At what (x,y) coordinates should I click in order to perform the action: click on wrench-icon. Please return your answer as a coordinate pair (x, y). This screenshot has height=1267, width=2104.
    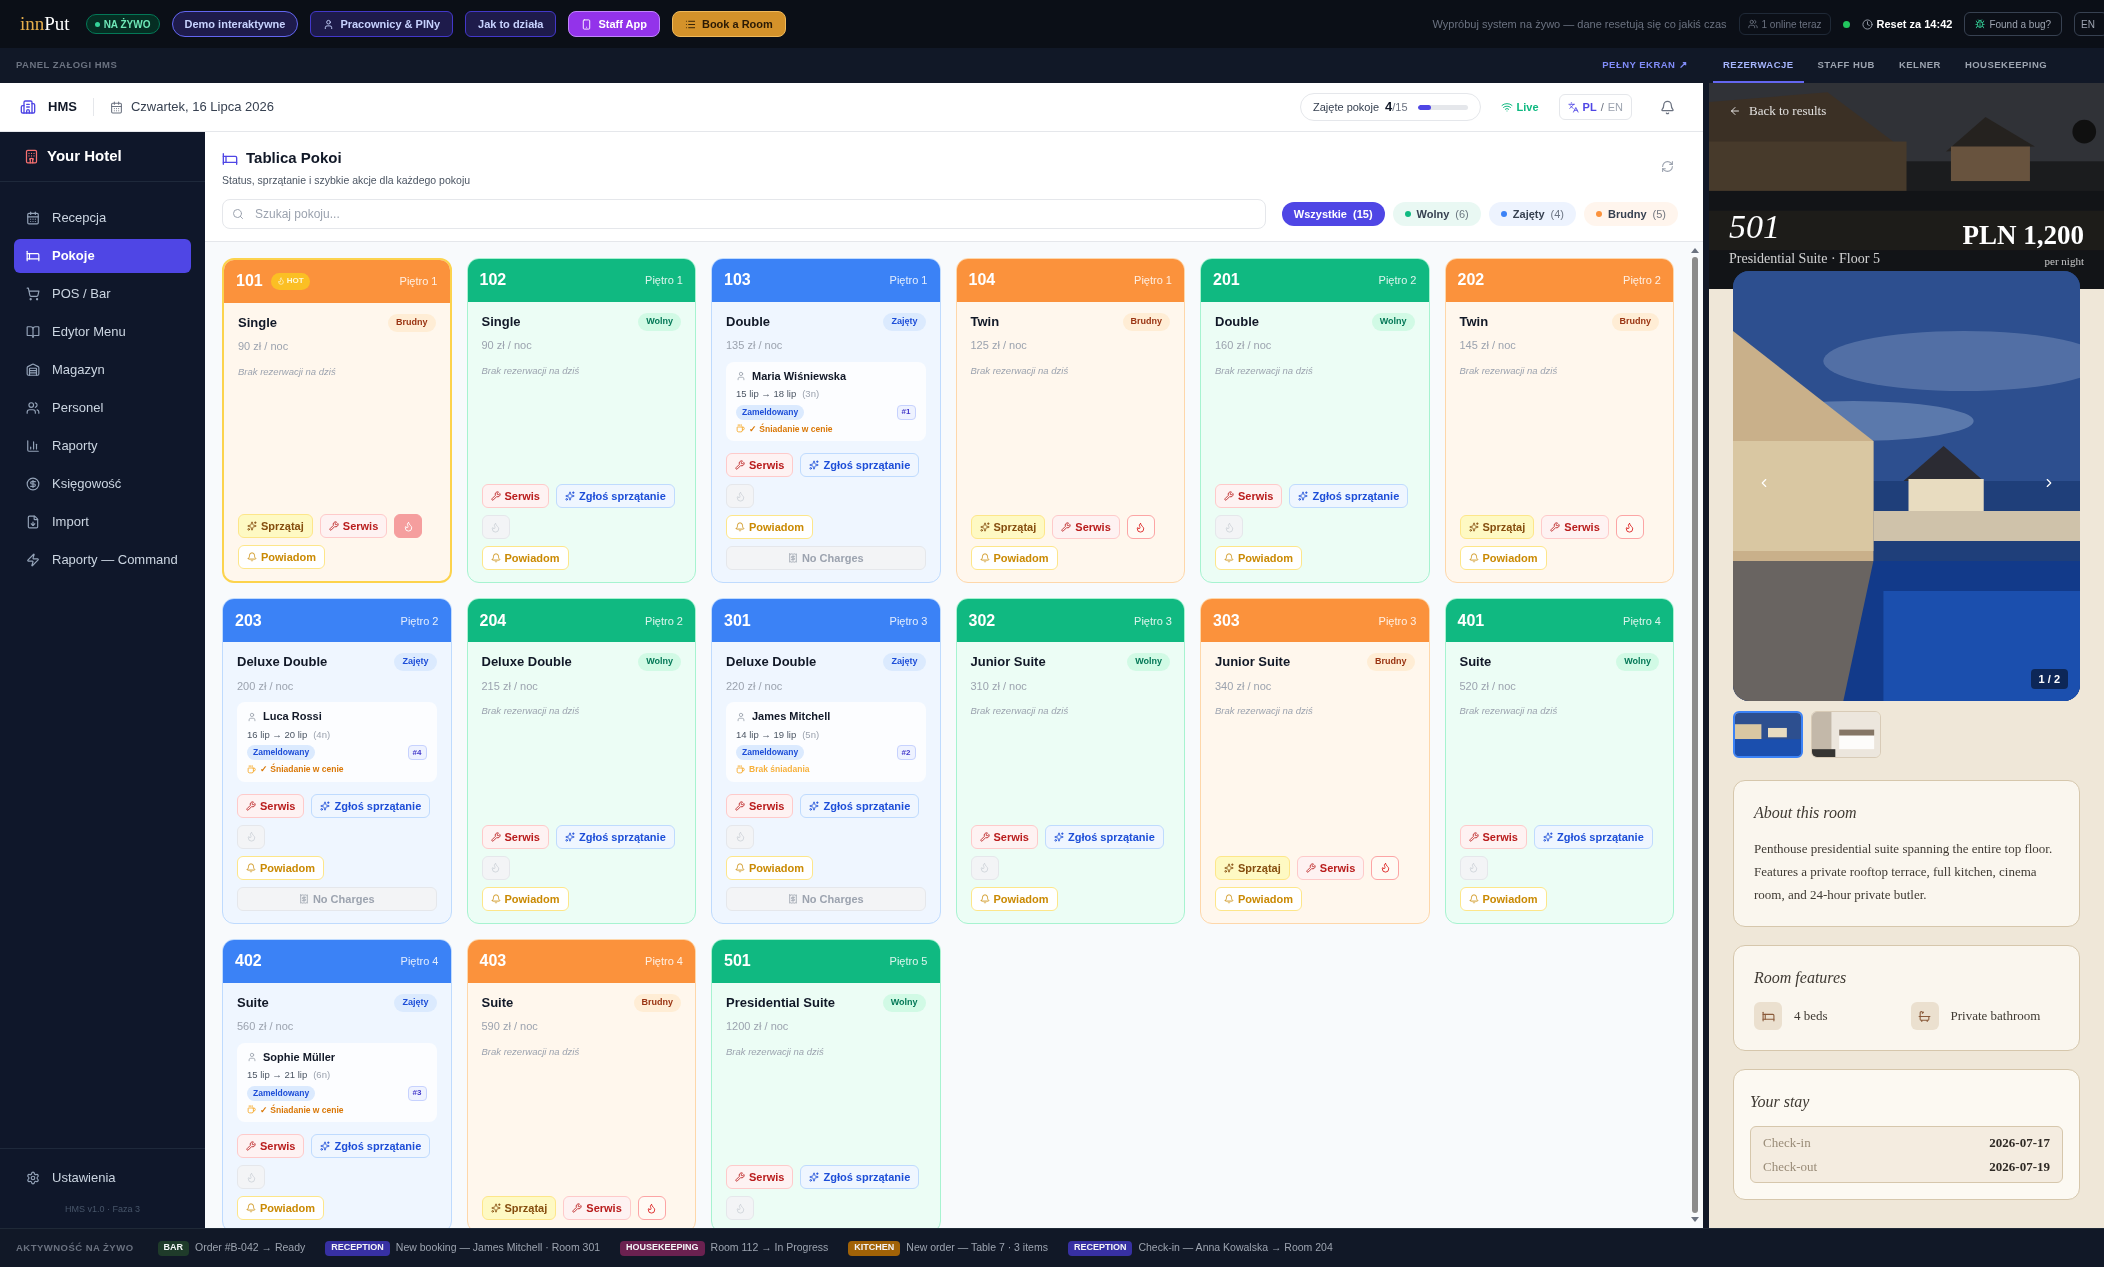
    Looking at the image, I should click on (333, 526).